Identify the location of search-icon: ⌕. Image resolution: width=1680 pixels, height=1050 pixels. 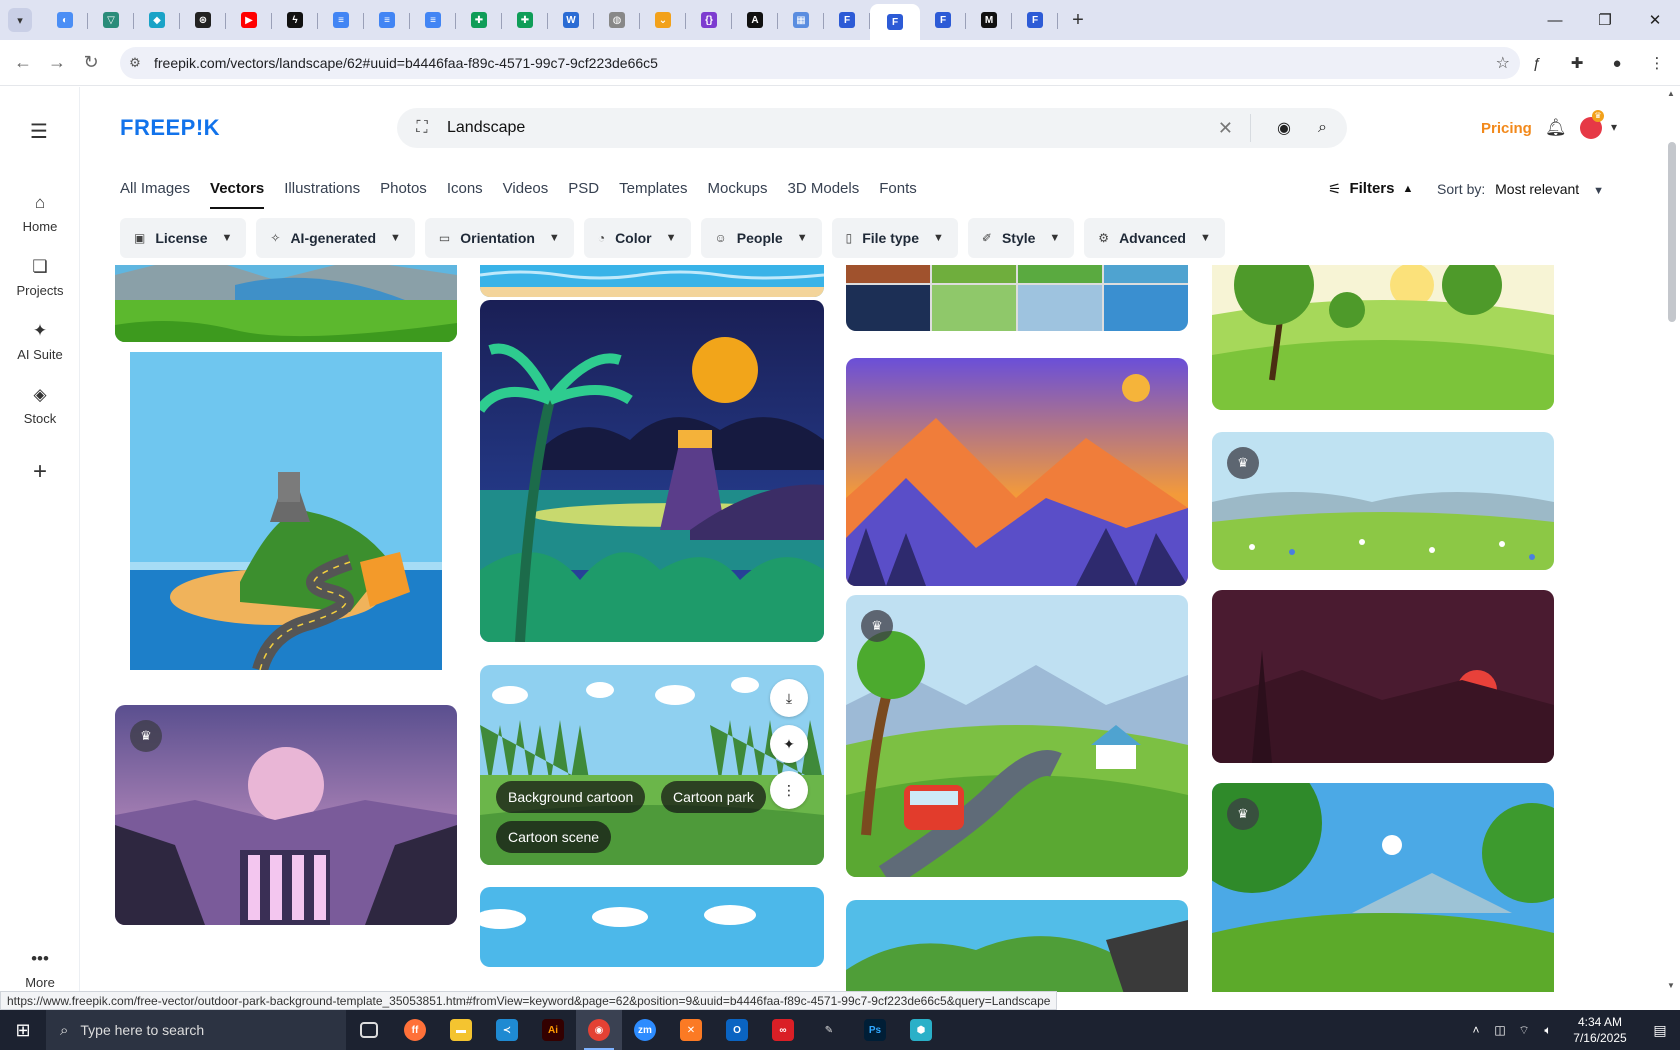
(1322, 128).